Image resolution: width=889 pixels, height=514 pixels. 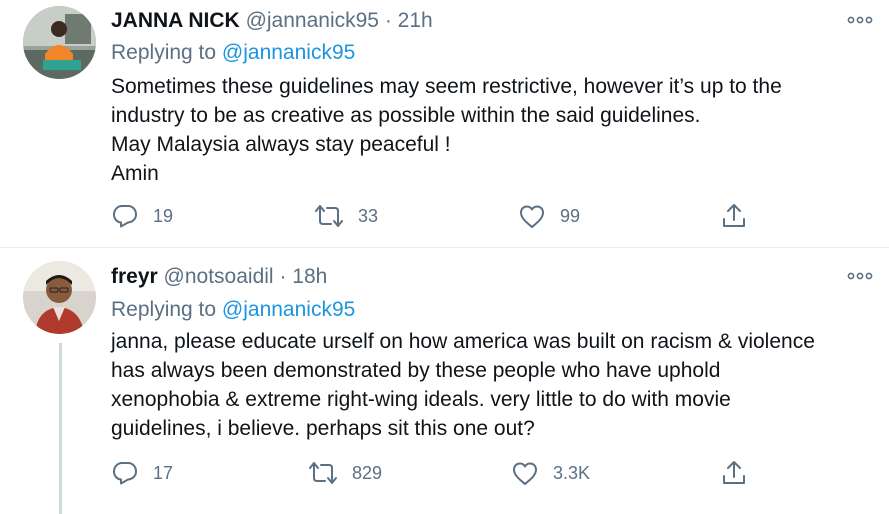 What do you see at coordinates (175, 20) in the screenshot?
I see `display-name: JANNA NICK` at bounding box center [175, 20].